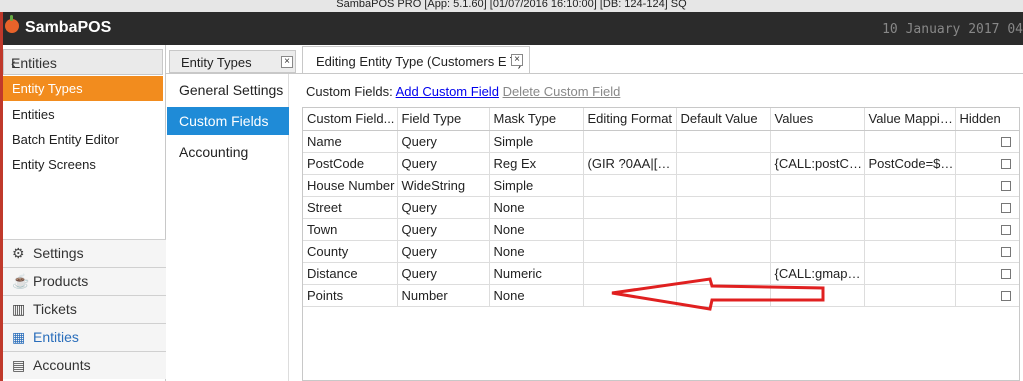 Image resolution: width=1023 pixels, height=381 pixels. I want to click on menu-item-entities: Entities, so click(83, 114).